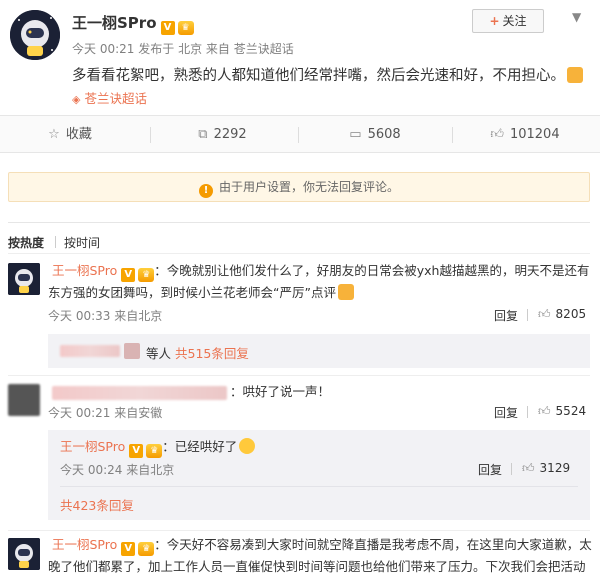 Image resolution: width=600 pixels, height=579 pixels. Describe the element at coordinates (132, 351) in the screenshot. I see `mini-avatar-icon` at that location.